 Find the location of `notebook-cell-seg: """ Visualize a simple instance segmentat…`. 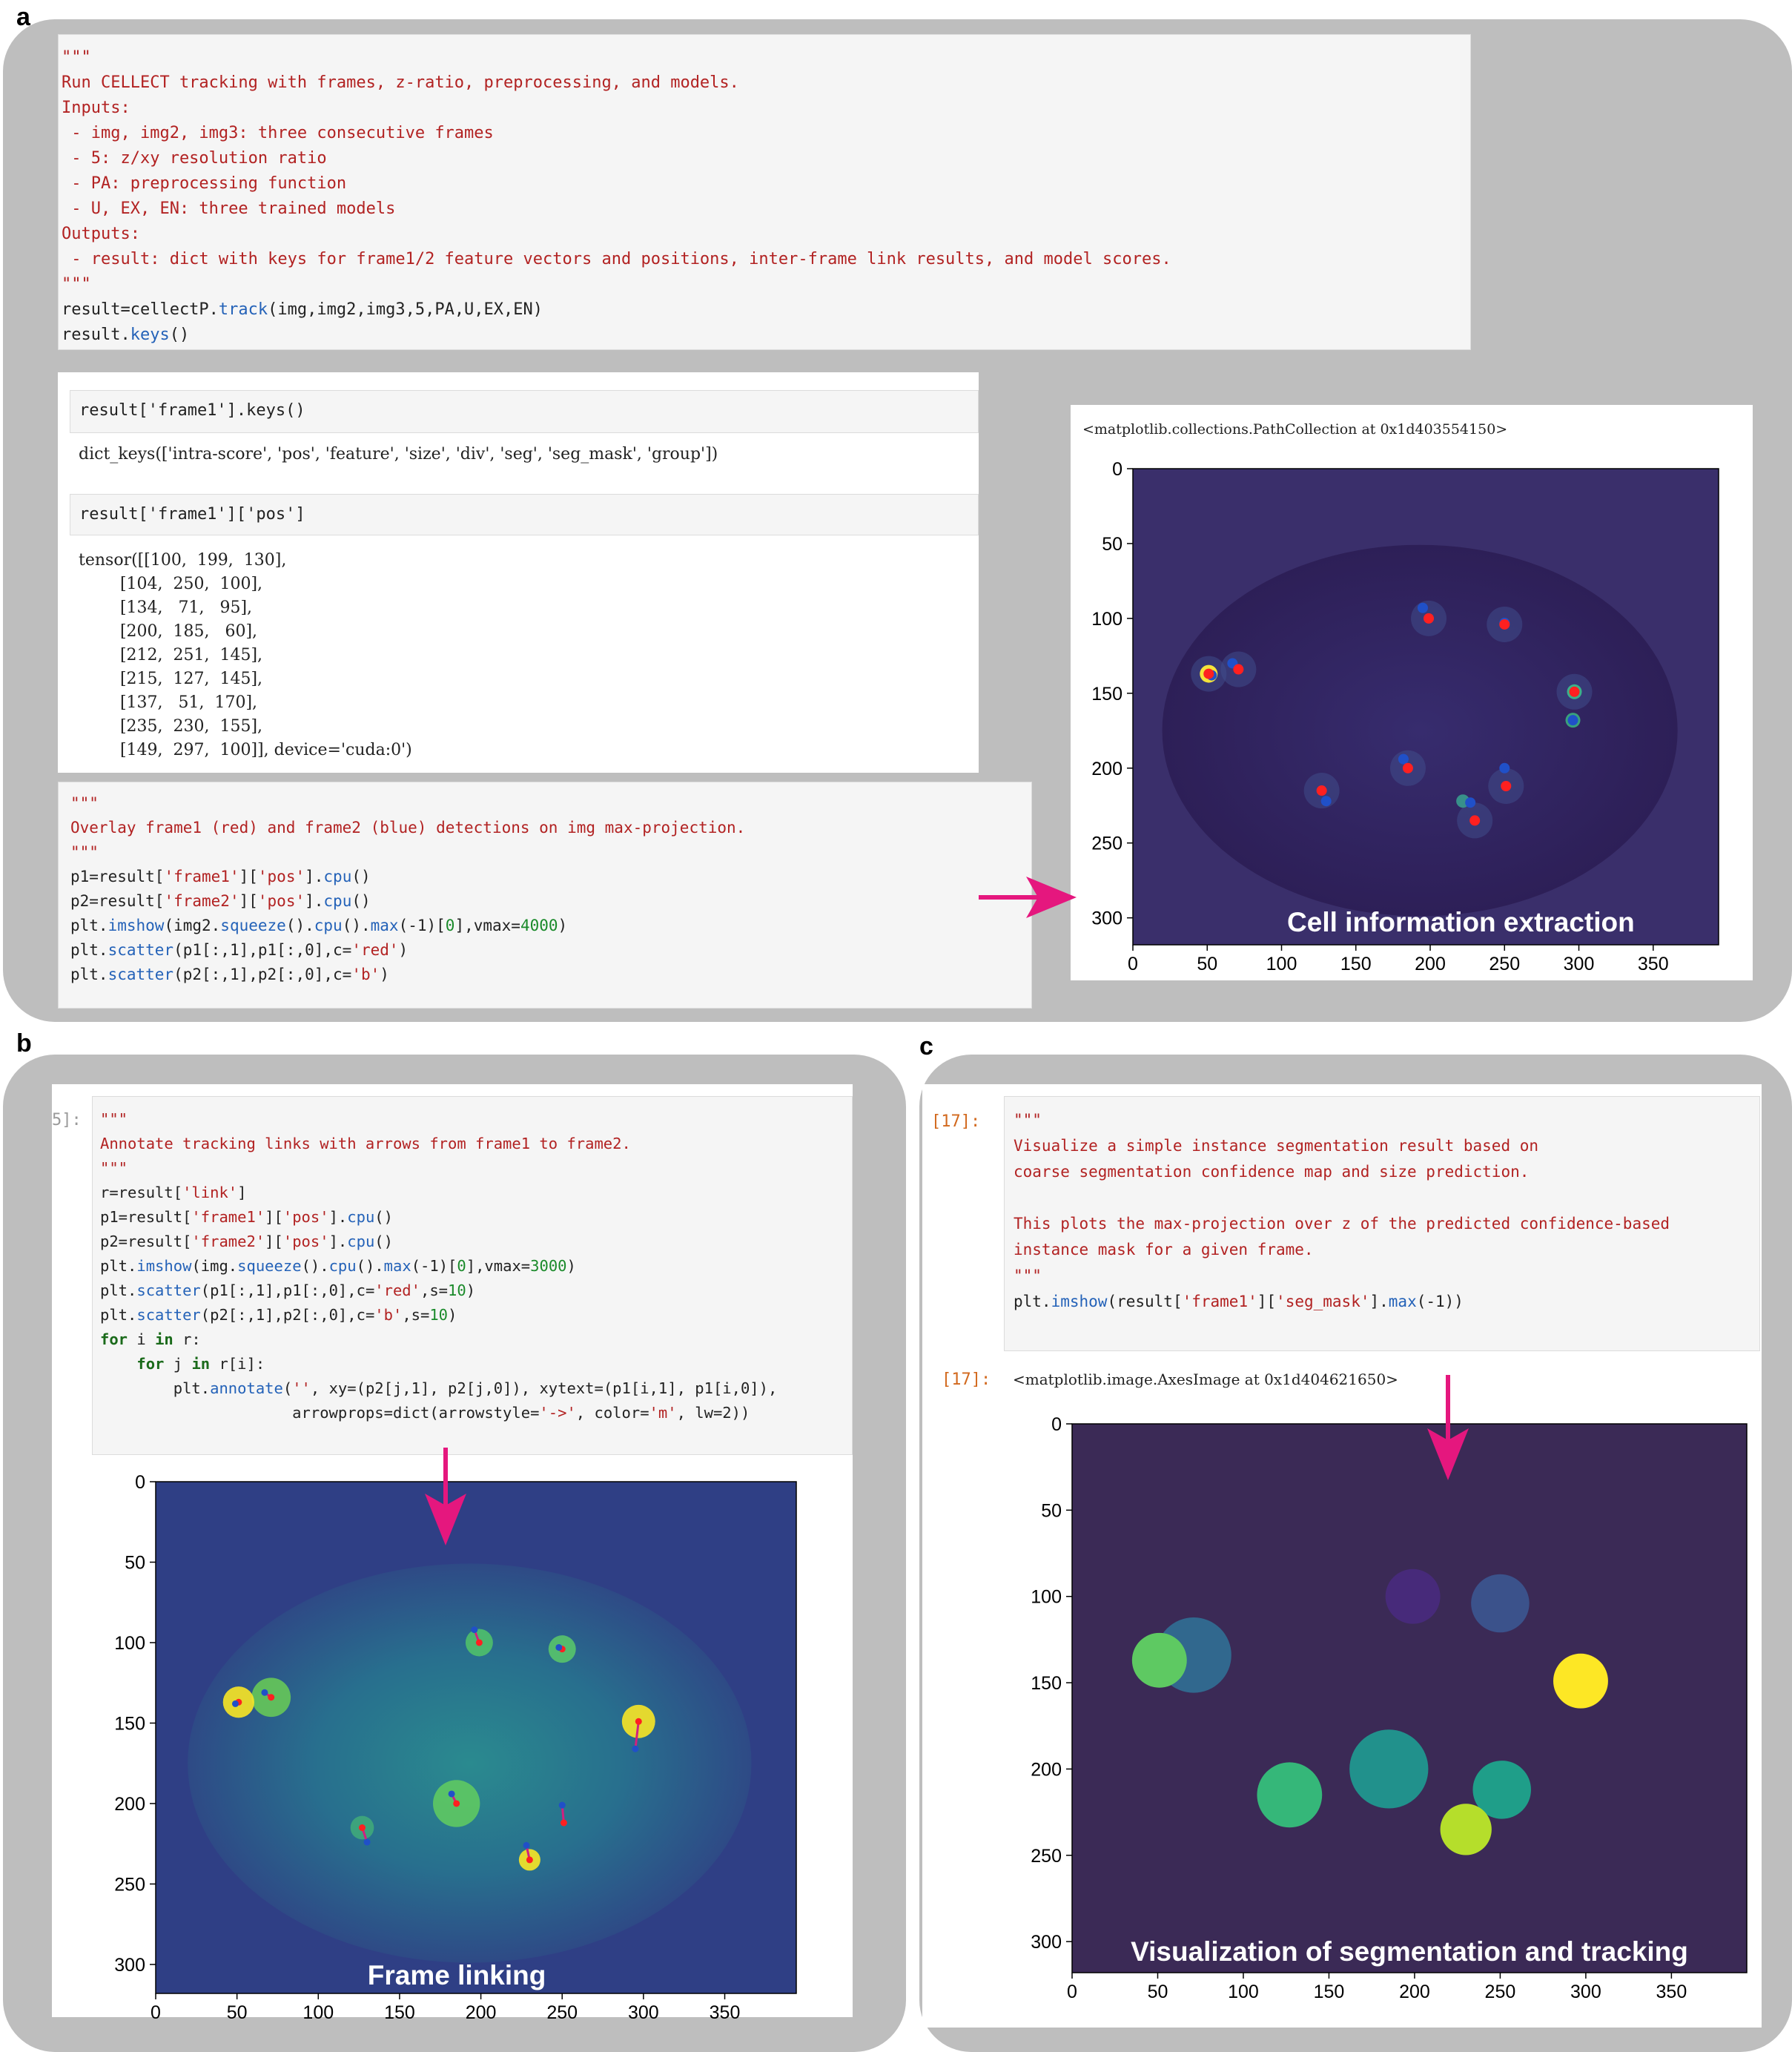

notebook-cell-seg: """ Visualize a simple instance segmentat… is located at coordinates (1382, 1223).